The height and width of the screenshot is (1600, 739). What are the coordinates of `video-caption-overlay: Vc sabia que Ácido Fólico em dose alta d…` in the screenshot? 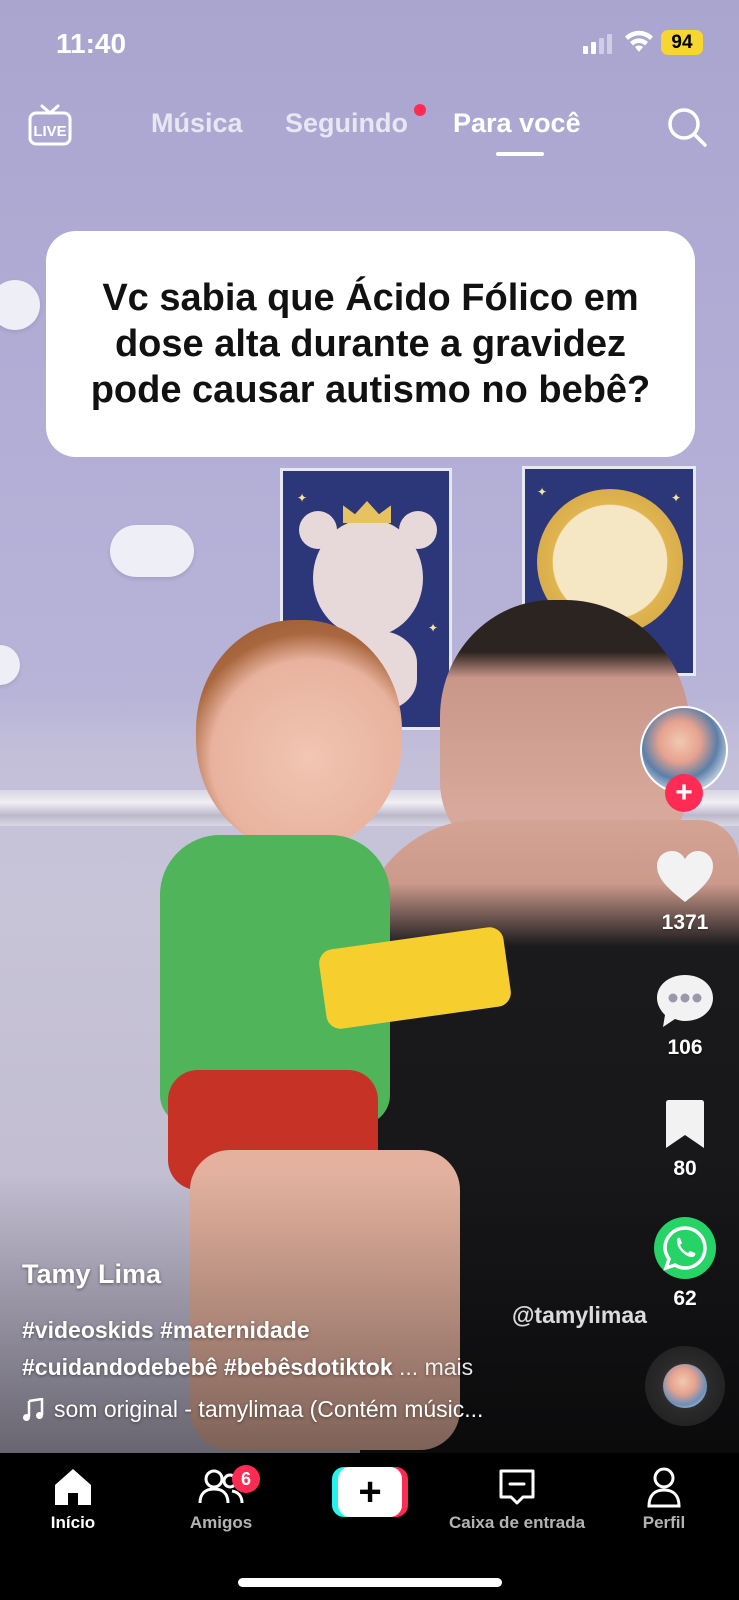 It's located at (370, 344).